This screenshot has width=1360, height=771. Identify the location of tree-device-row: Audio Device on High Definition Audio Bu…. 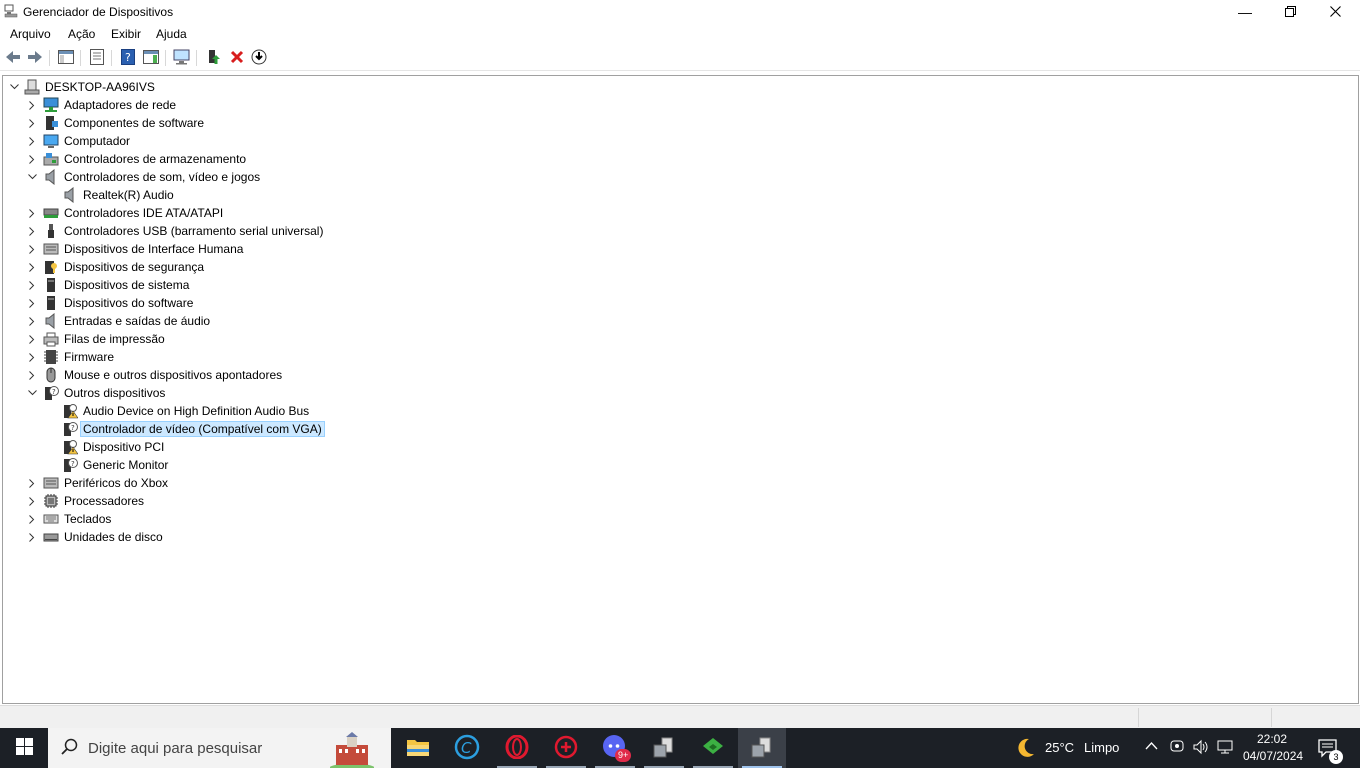
(503, 411).